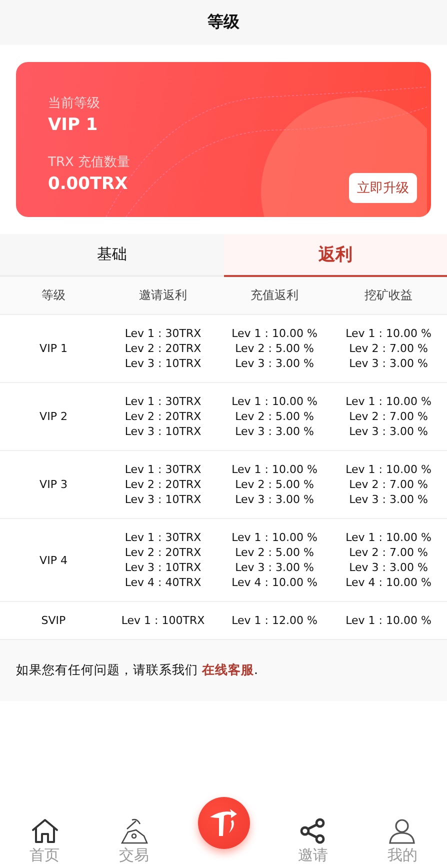  Describe the element at coordinates (53, 485) in the screenshot. I see `table-cell: VIP 3` at that location.